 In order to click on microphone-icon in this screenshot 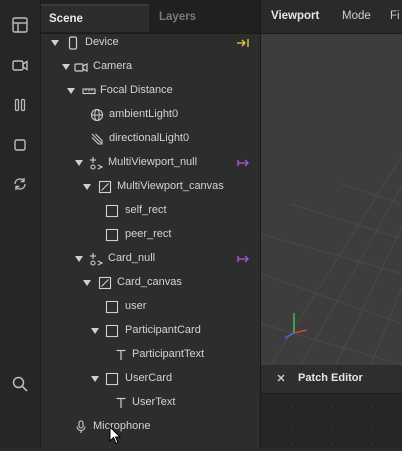, I will do `click(81, 427)`.